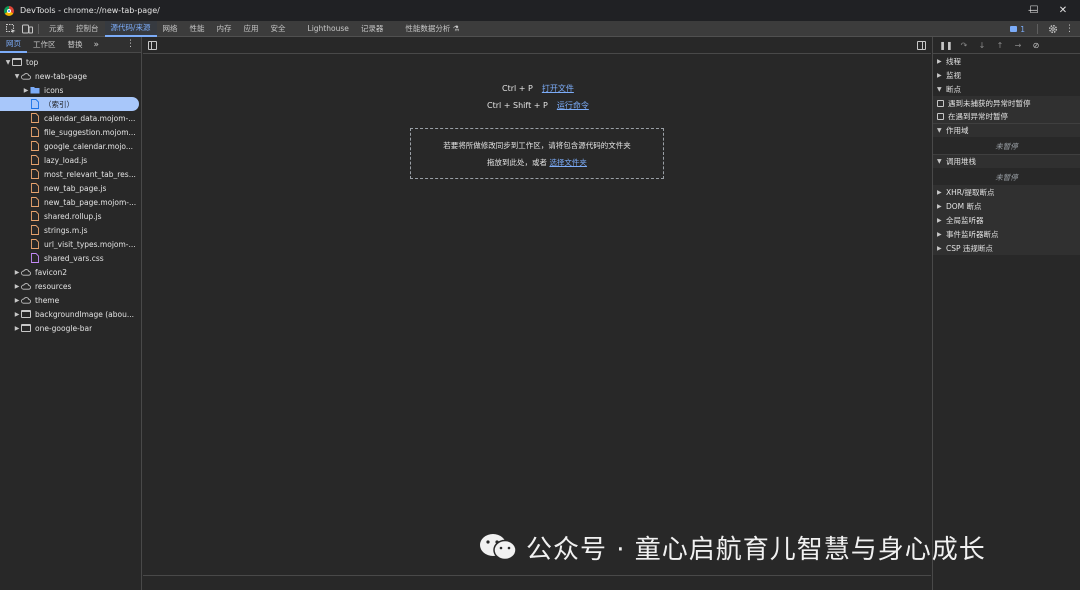 This screenshot has width=1080, height=590. I want to click on tab-6: 应用, so click(251, 29).